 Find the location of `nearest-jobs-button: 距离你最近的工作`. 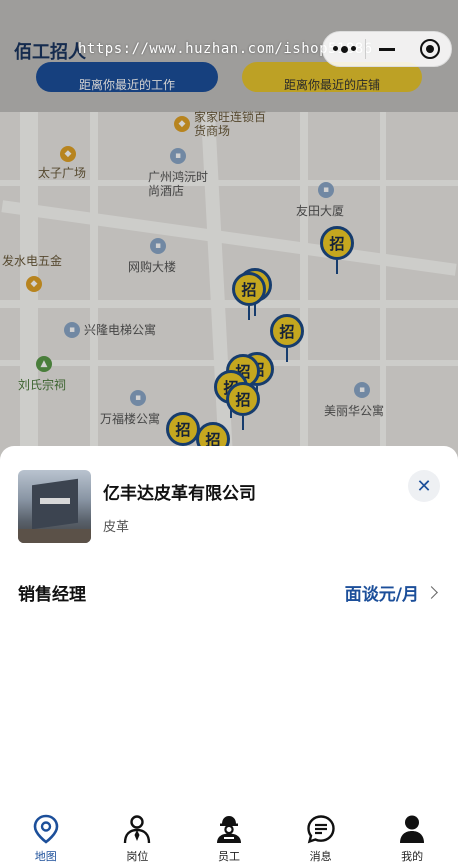

nearest-jobs-button: 距离你最近的工作 is located at coordinates (127, 77).